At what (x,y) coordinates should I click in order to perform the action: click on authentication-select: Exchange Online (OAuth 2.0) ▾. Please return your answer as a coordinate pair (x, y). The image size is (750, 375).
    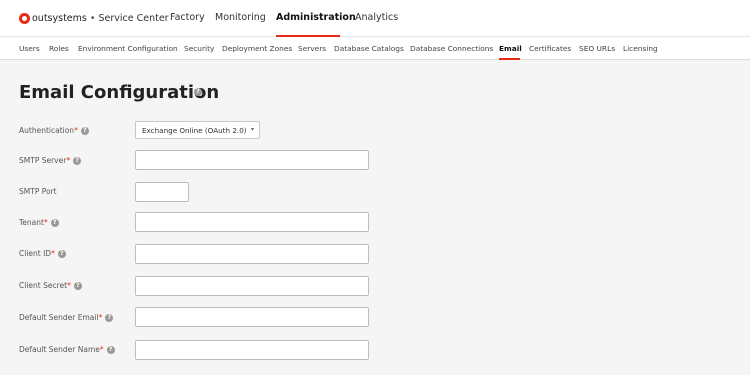
    Looking at the image, I should click on (197, 130).